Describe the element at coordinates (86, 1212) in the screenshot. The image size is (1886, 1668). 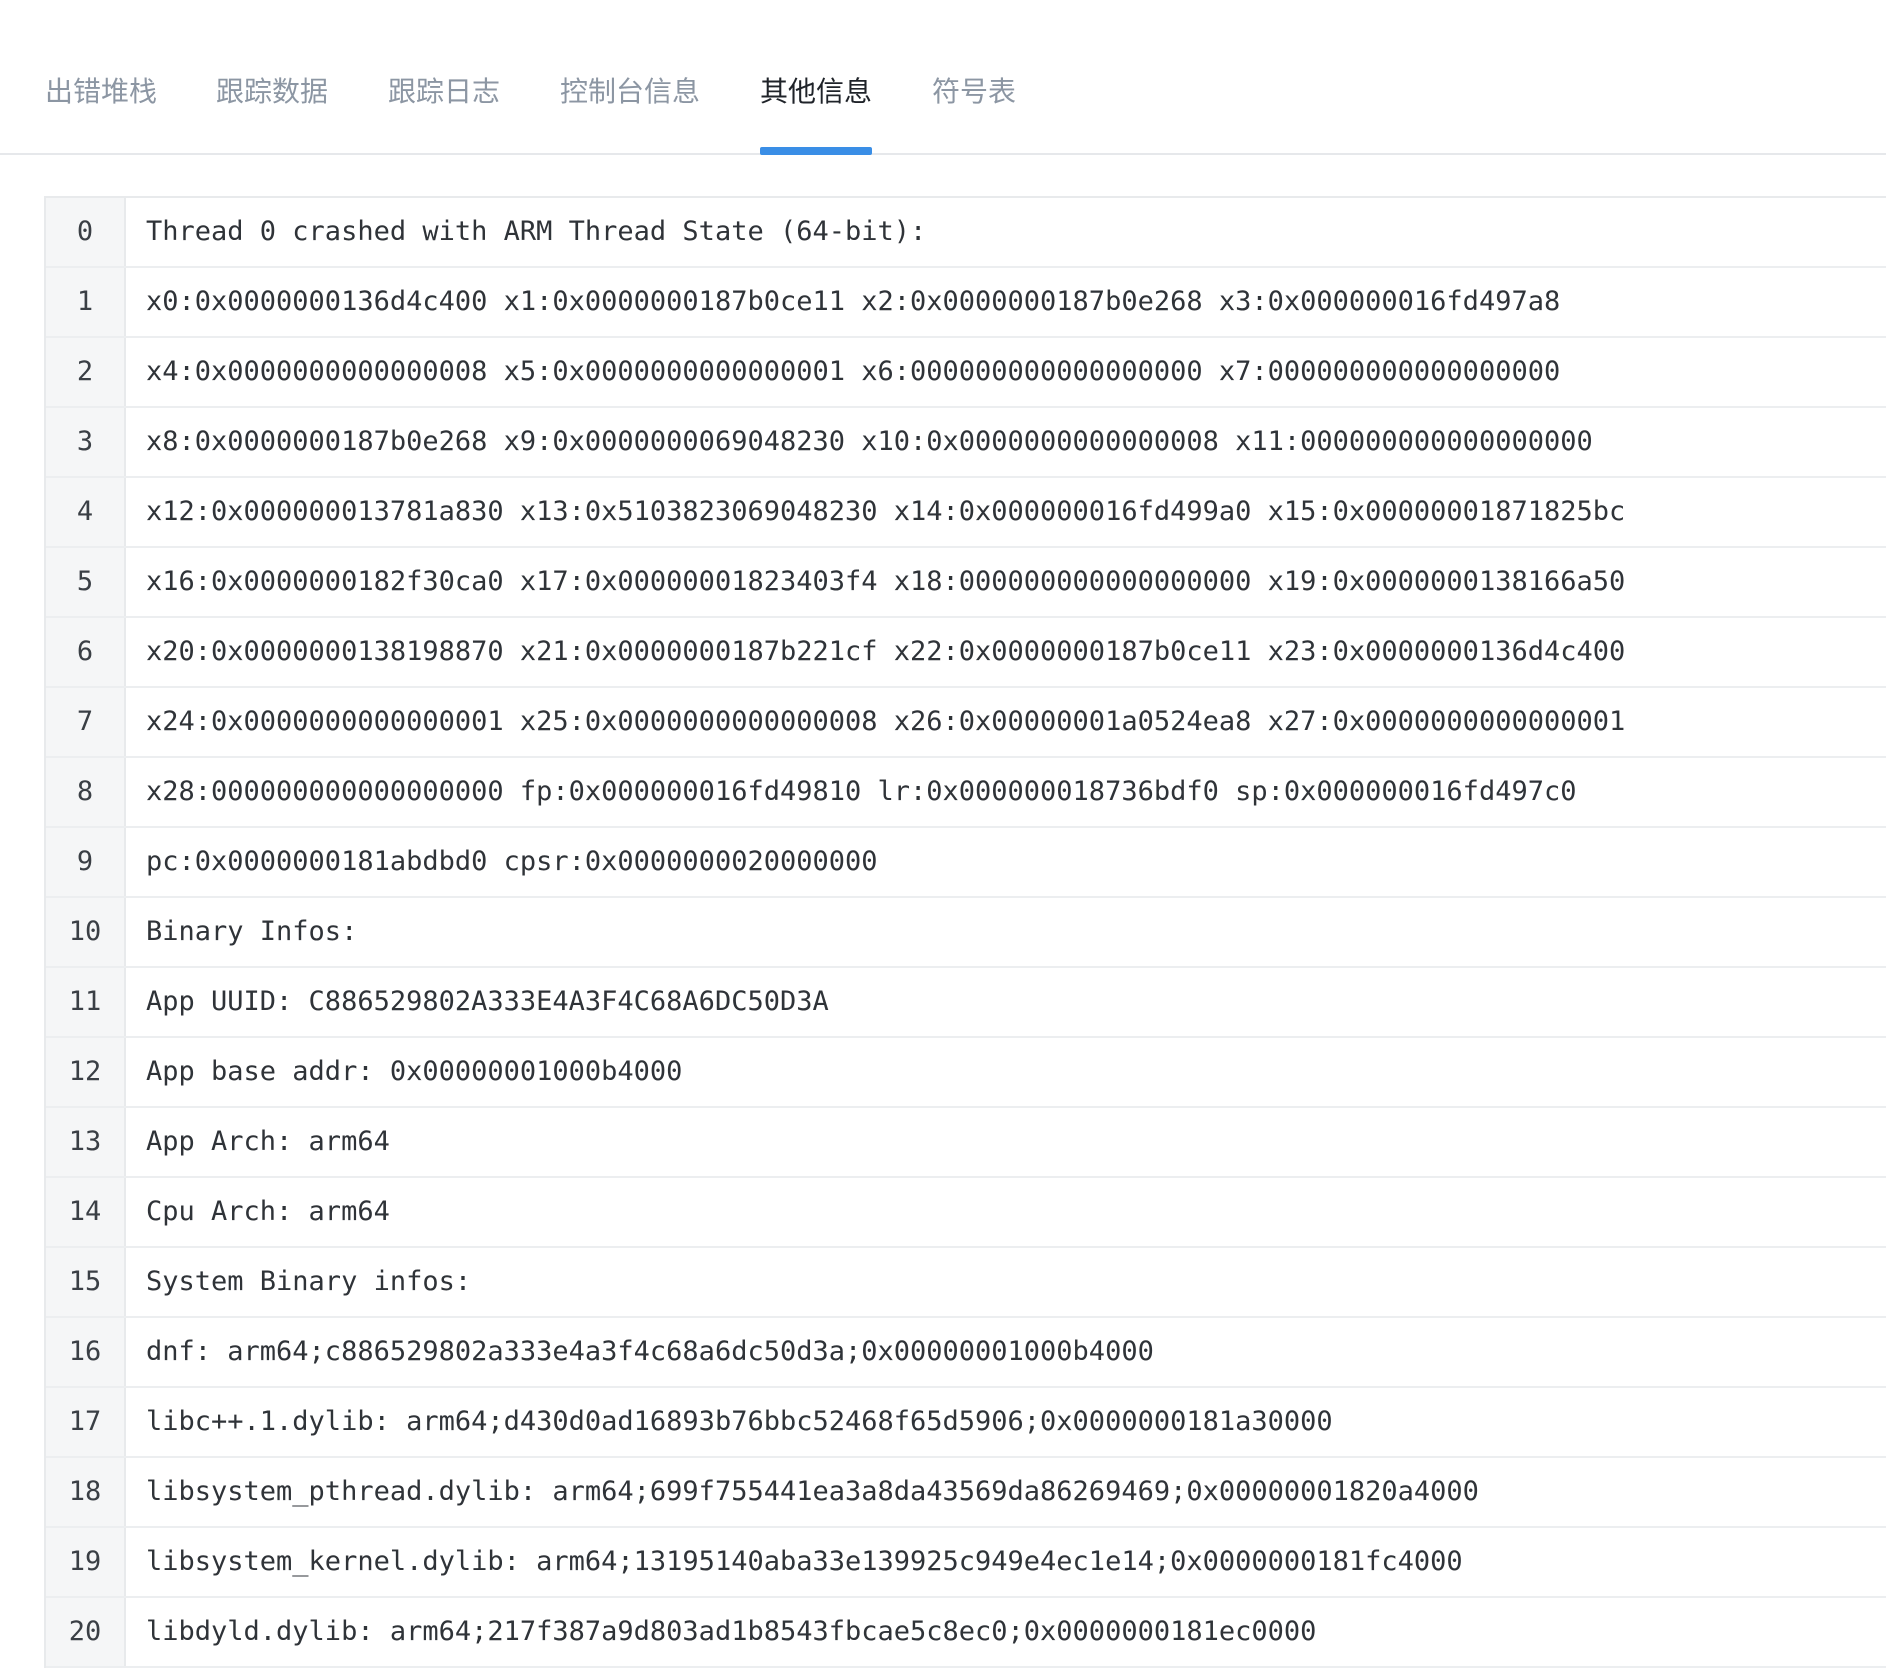
I see `line-number: 14` at that location.